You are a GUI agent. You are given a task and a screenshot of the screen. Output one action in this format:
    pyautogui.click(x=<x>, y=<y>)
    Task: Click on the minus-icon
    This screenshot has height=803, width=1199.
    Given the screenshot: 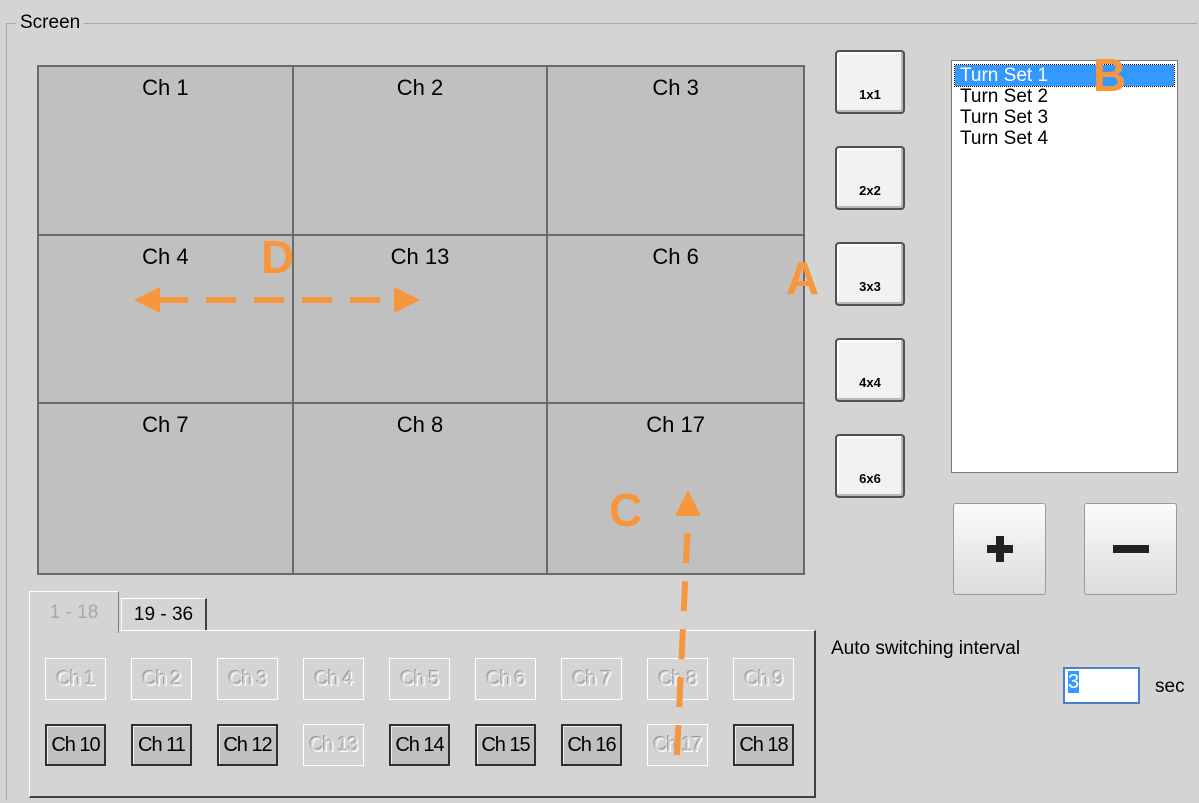 What is the action you would take?
    pyautogui.click(x=1130, y=549)
    